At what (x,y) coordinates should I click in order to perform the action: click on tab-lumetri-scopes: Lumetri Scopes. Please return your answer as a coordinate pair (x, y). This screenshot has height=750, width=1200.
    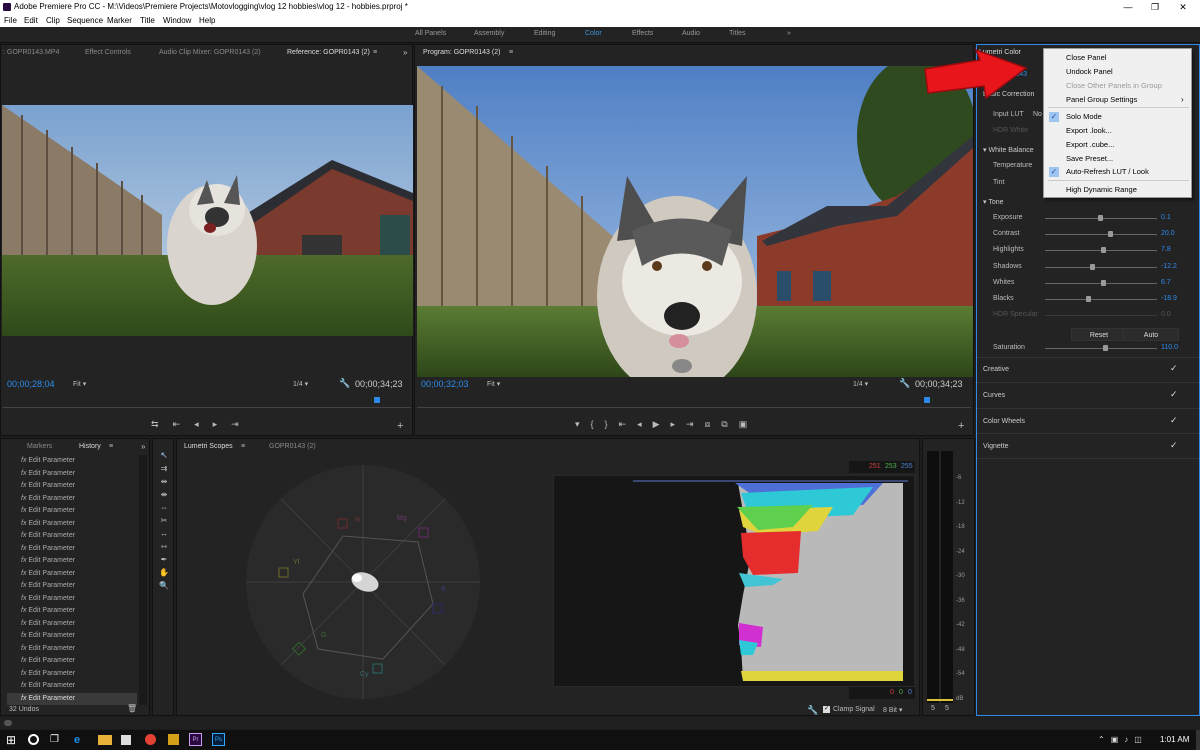
    Looking at the image, I should click on (208, 446).